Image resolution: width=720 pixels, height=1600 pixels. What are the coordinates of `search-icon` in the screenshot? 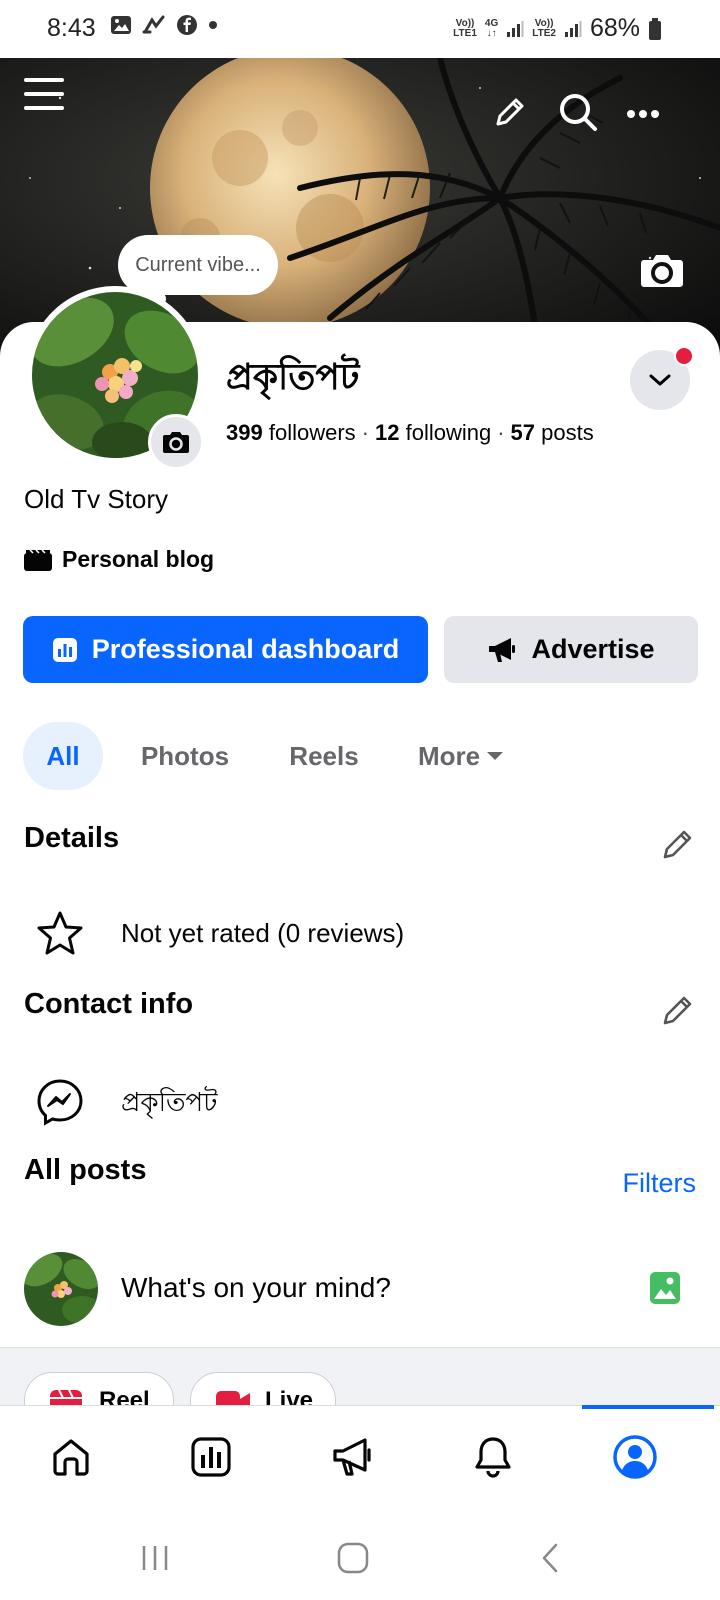 It's located at (578, 114).